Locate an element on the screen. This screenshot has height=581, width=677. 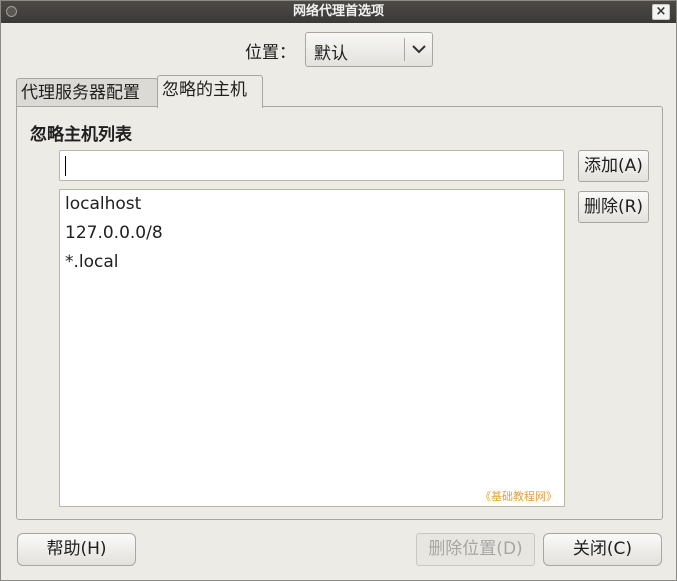
list-item: *.local is located at coordinates (92, 262).